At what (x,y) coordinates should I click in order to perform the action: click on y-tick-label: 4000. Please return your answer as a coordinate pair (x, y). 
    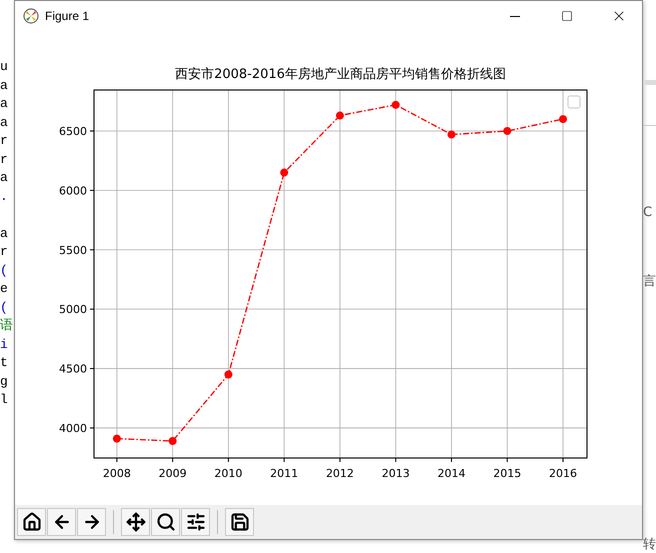
    Looking at the image, I should click on (73, 428).